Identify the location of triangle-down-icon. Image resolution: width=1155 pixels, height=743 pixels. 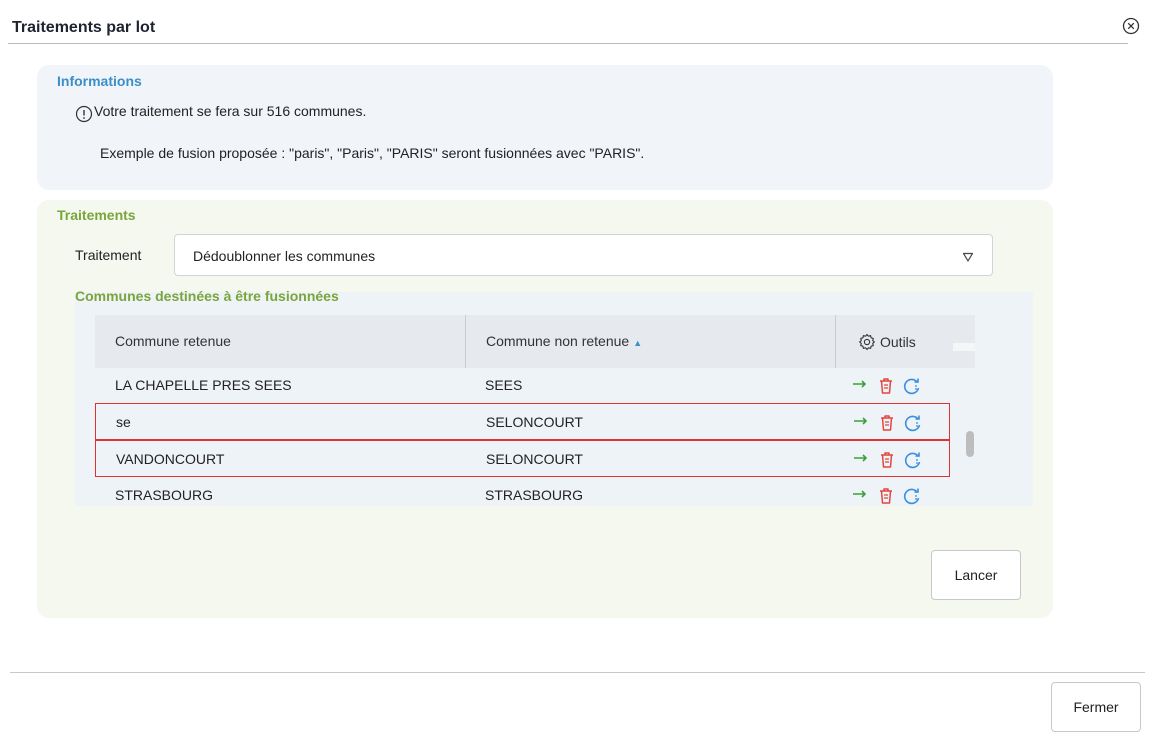
(968, 256).